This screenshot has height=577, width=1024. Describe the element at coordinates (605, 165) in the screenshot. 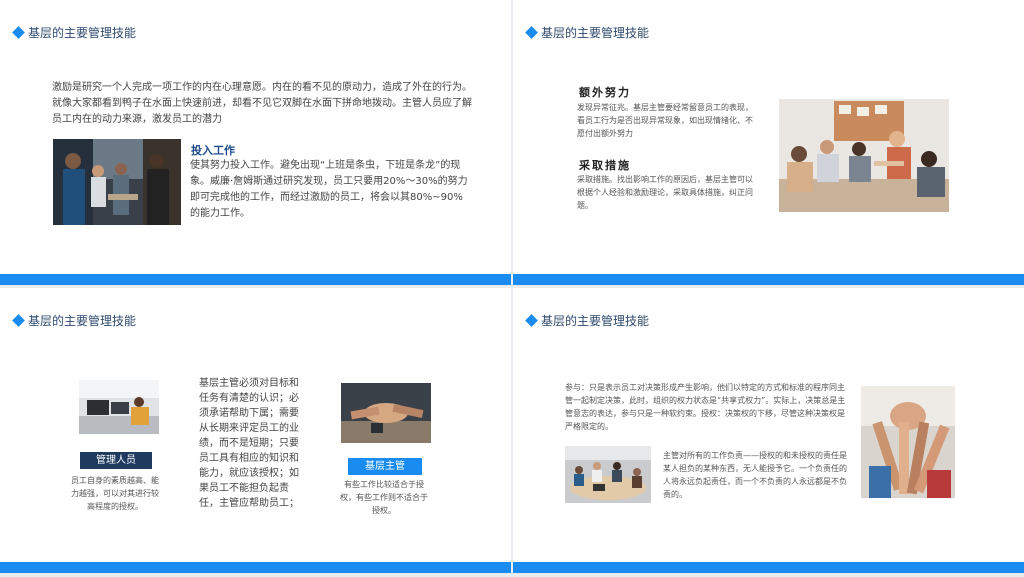

I see `heading-take-action: 采取措施` at that location.